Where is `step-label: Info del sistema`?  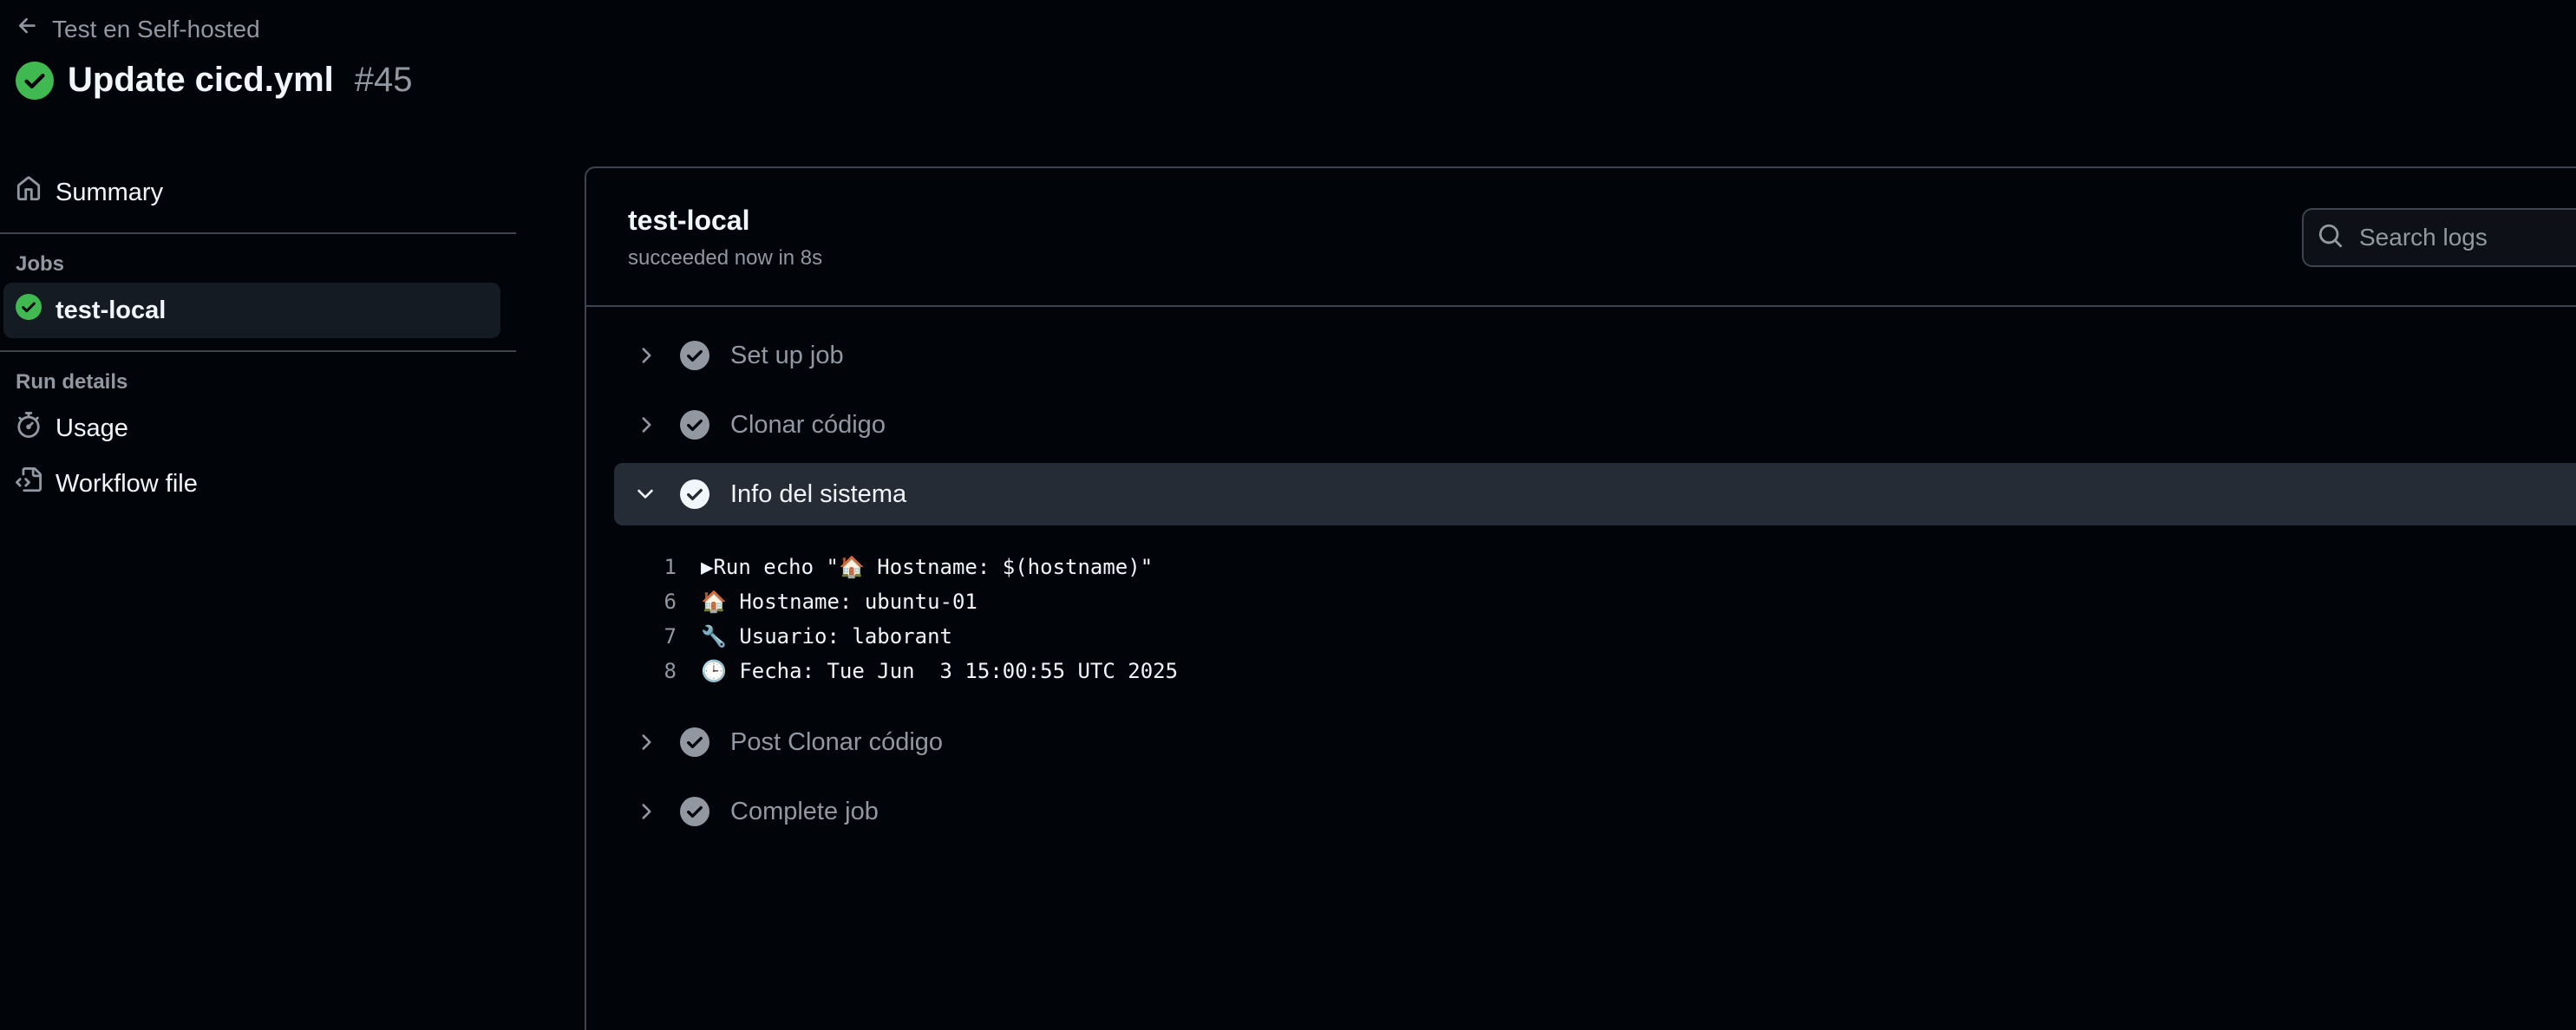
step-label: Info del sistema is located at coordinates (818, 493).